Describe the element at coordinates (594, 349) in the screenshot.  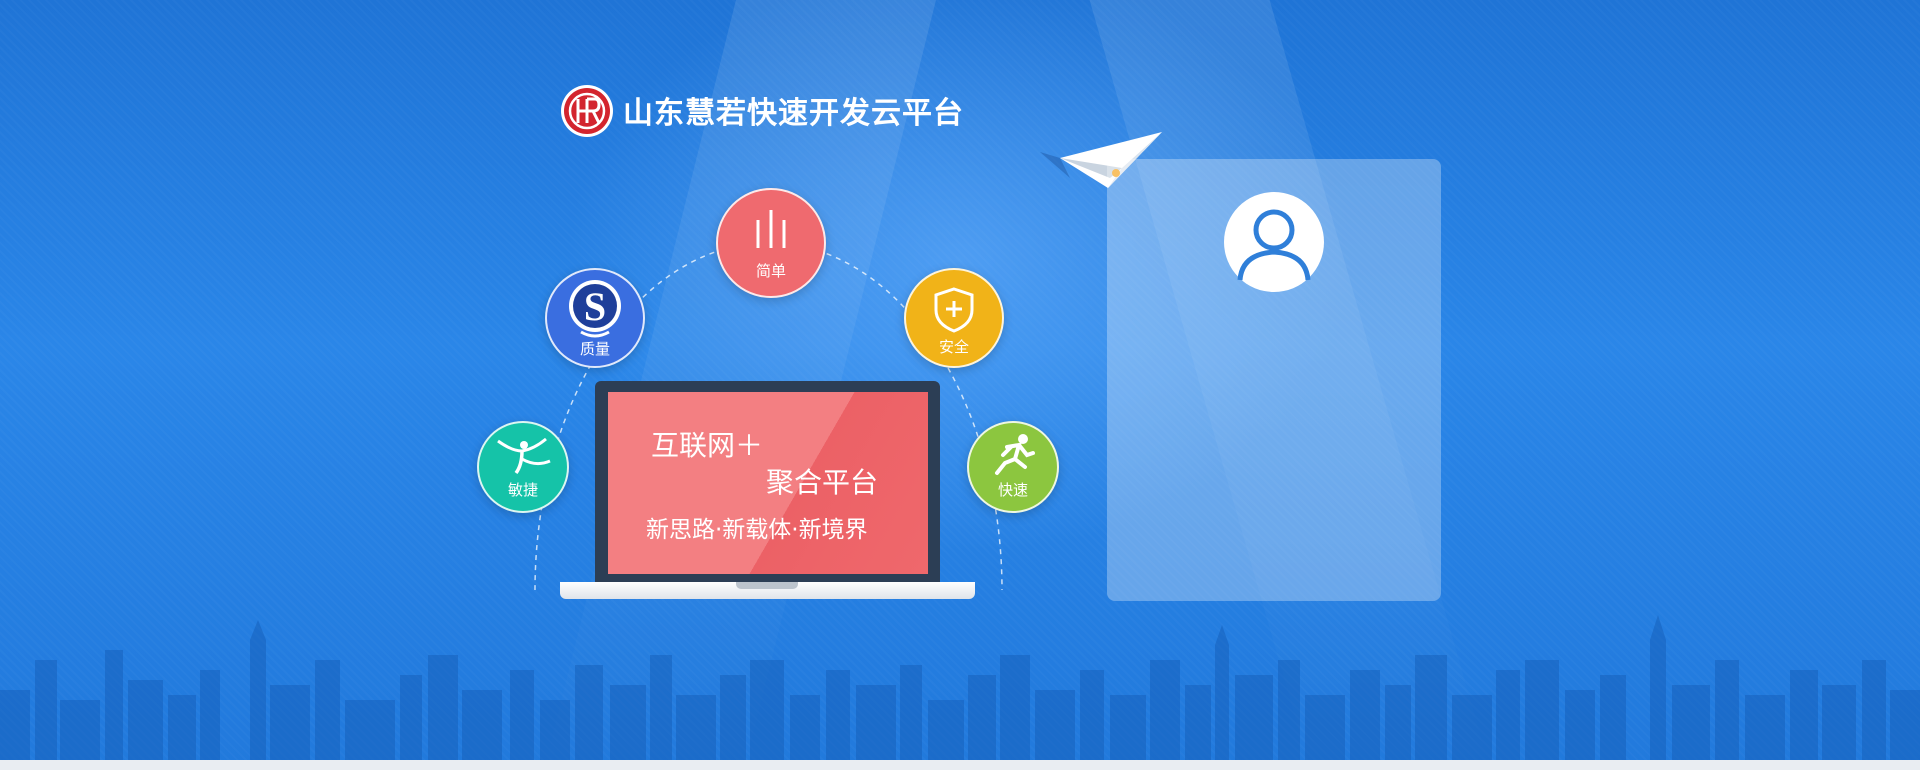
I see `feature-quality-label: 质量` at that location.